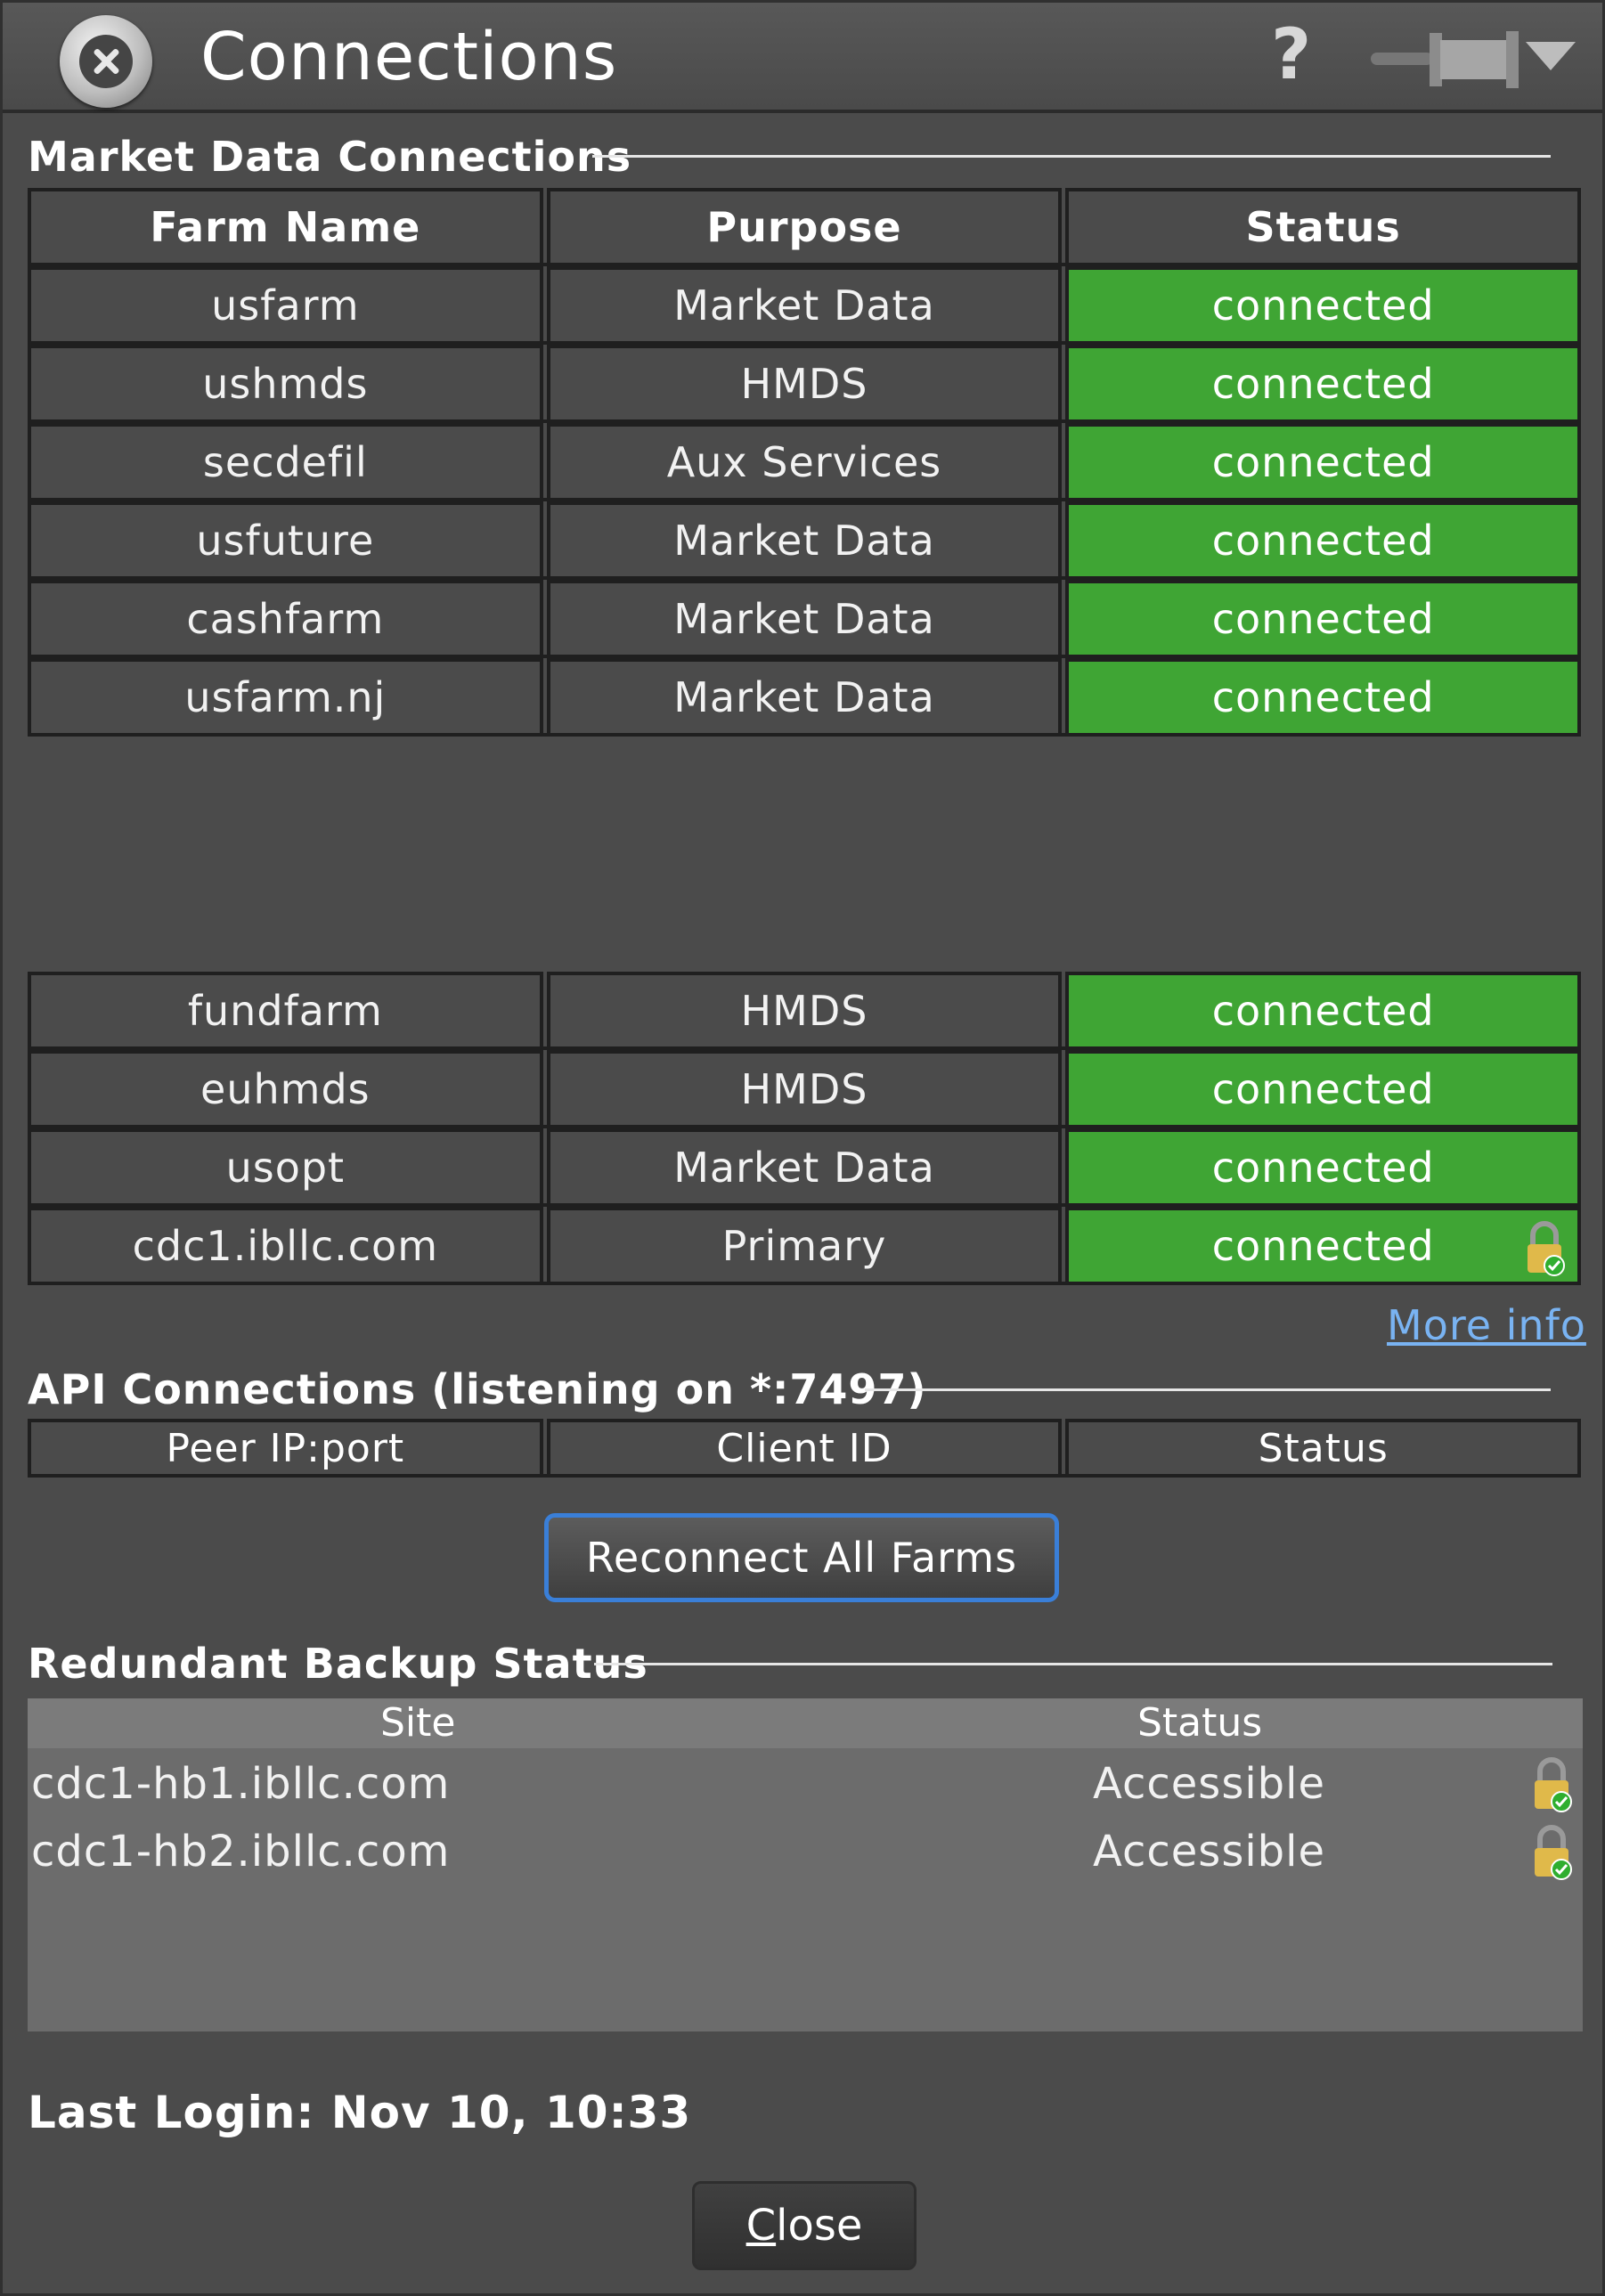  Describe the element at coordinates (285, 1009) in the screenshot. I see `farm-name-cell: fundfarm` at that location.